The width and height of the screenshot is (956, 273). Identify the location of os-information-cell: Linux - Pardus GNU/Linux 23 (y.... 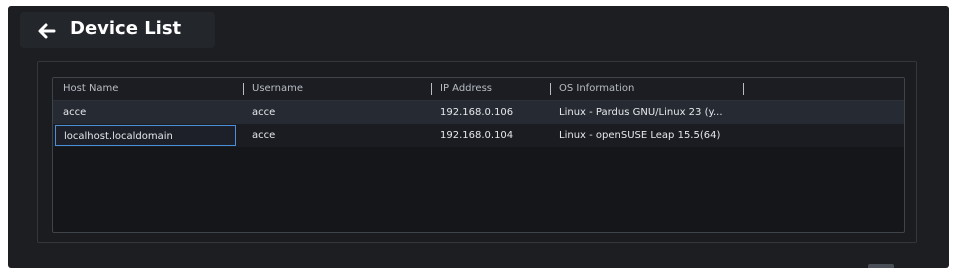
(641, 112).